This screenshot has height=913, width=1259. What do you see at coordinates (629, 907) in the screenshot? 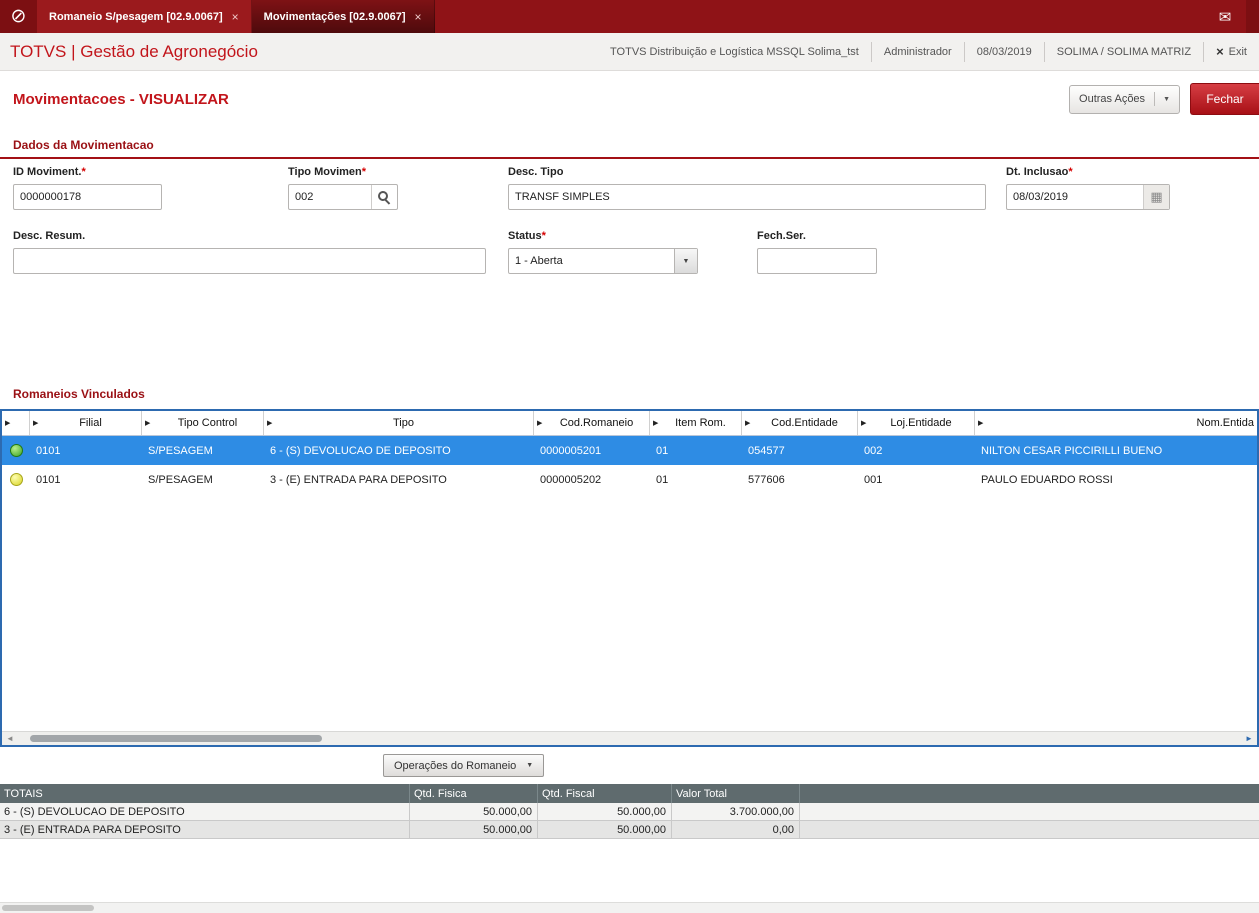
I see `page-horizontal-scrollbar` at bounding box center [629, 907].